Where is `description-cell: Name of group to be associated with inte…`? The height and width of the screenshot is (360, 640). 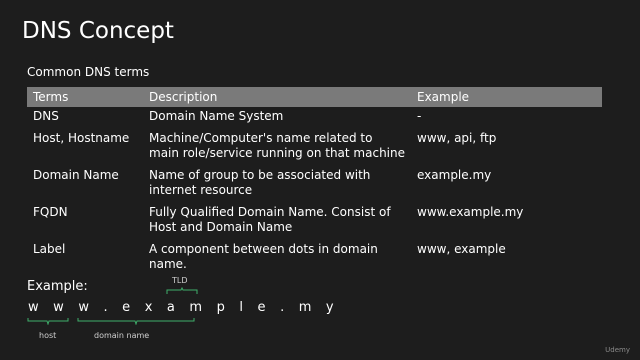
description-cell: Name of group to be associated with inte… is located at coordinates (260, 182).